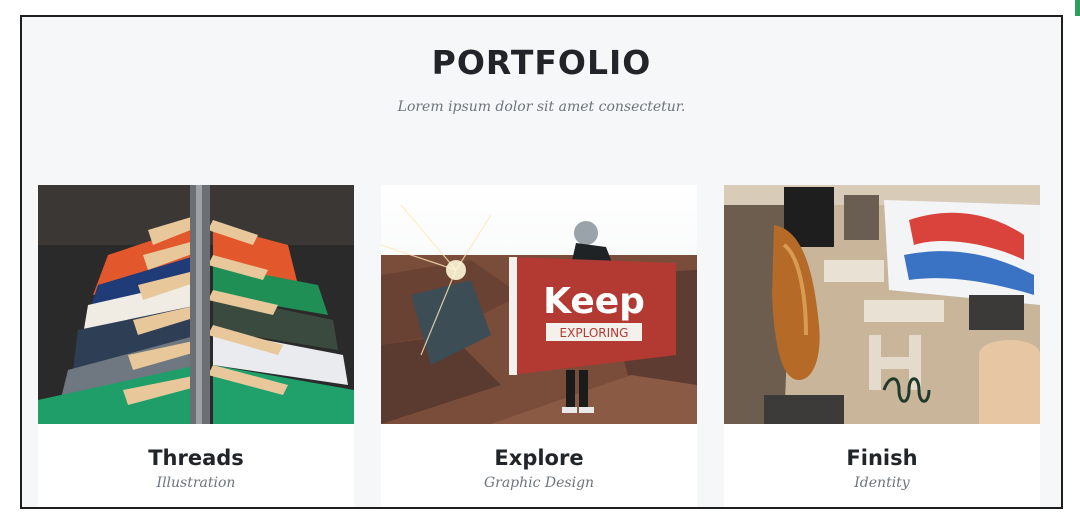 This screenshot has height=532, width=1080. What do you see at coordinates (882, 483) in the screenshot?
I see `portfolio-category: Identity` at bounding box center [882, 483].